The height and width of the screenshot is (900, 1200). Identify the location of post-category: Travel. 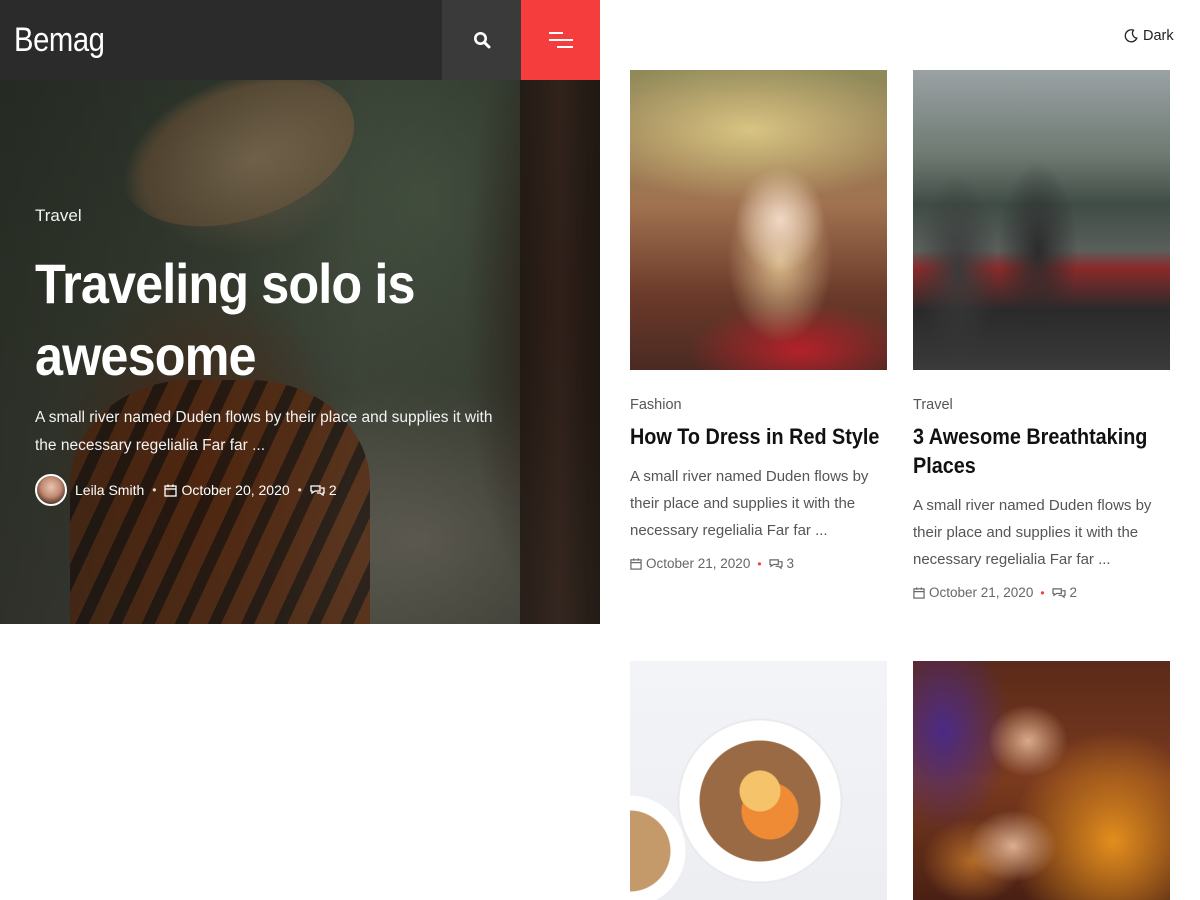
(1041, 405).